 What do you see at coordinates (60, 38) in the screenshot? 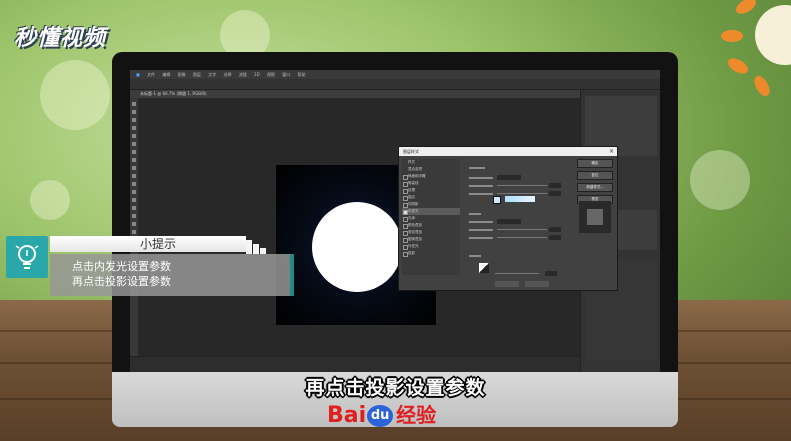
I see `watermark-logo: 秒懂视频` at bounding box center [60, 38].